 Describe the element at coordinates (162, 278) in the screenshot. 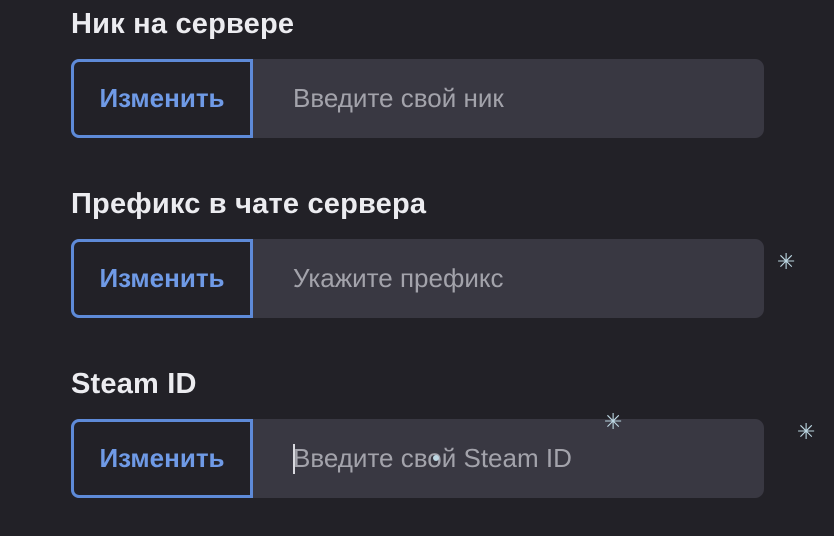

I see `change-prefix-button: Изменить` at that location.